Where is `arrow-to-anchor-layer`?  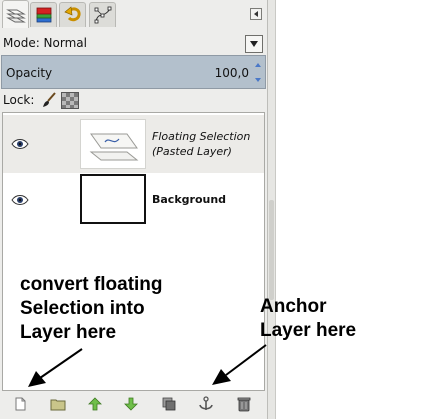
arrow-to-anchor-layer is located at coordinates (239, 364).